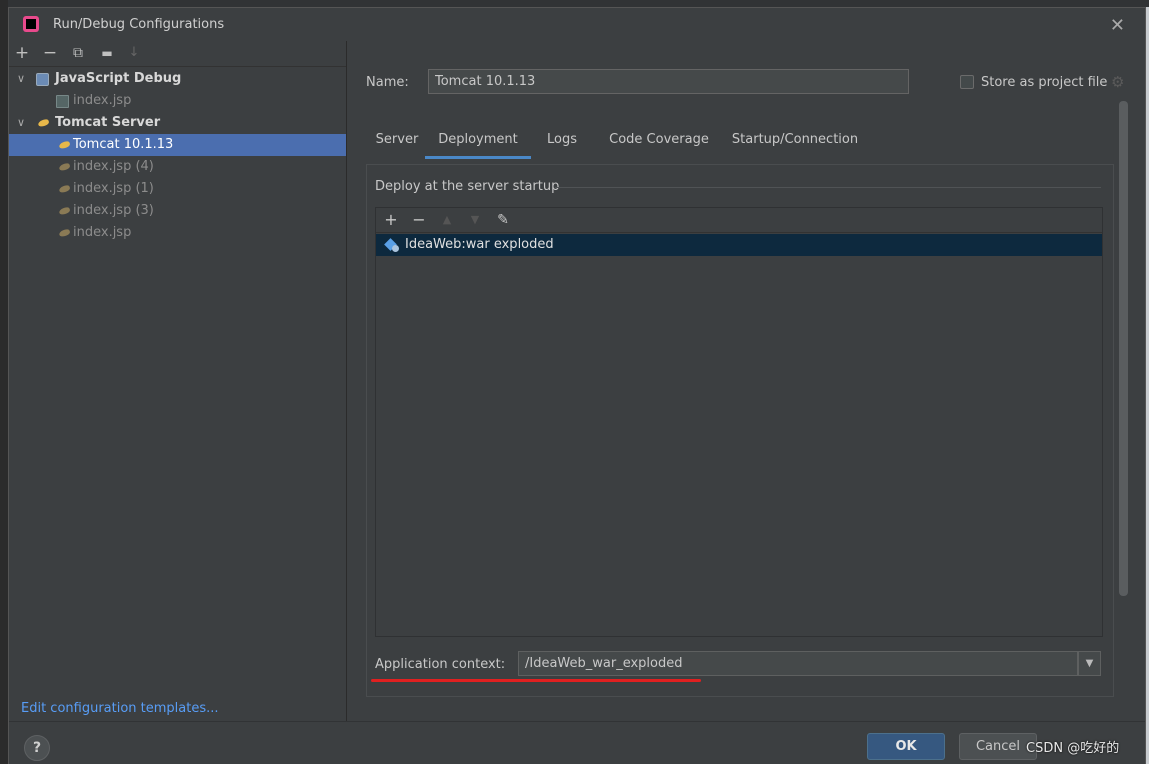  What do you see at coordinates (475, 220) in the screenshot?
I see `move-down-icon: ▼` at bounding box center [475, 220].